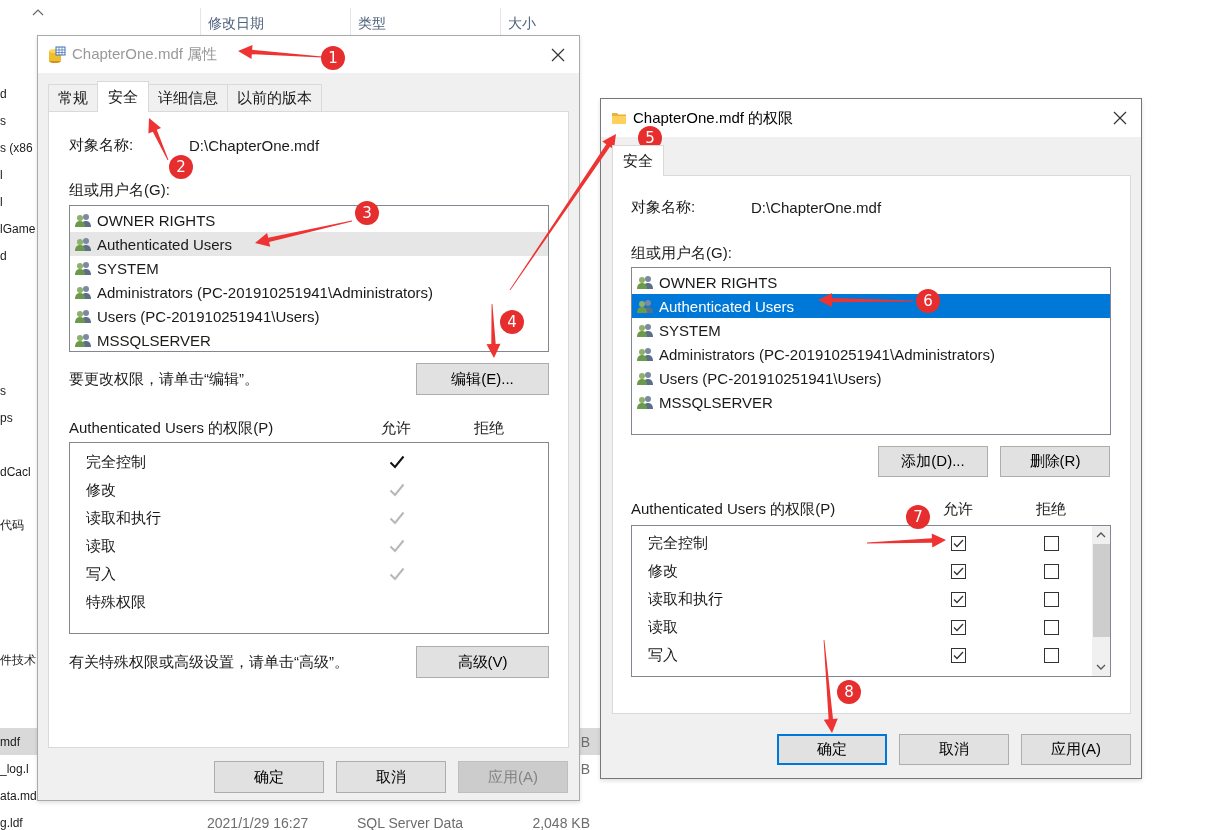  What do you see at coordinates (18, 228) in the screenshot?
I see `file-name: lGame` at bounding box center [18, 228].